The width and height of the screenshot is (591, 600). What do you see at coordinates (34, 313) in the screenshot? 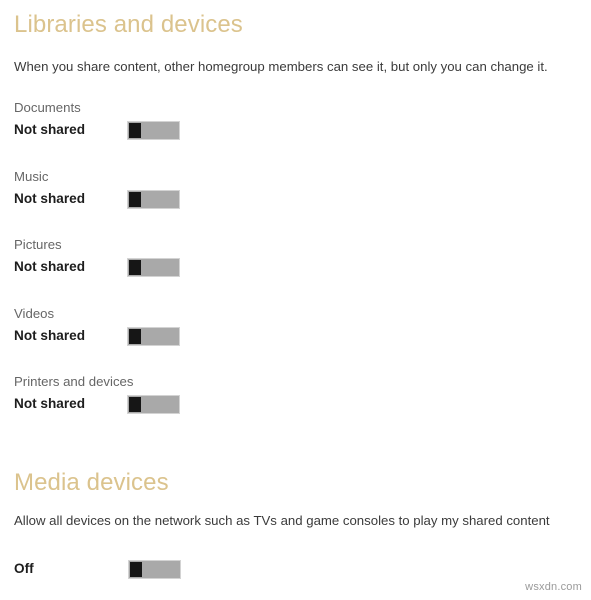
I see `share-row-label: Videos` at bounding box center [34, 313].